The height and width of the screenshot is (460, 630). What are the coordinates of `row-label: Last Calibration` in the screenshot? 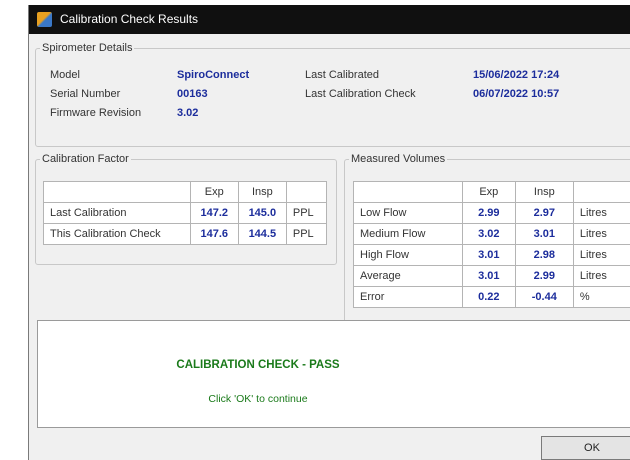 It's located at (117, 213).